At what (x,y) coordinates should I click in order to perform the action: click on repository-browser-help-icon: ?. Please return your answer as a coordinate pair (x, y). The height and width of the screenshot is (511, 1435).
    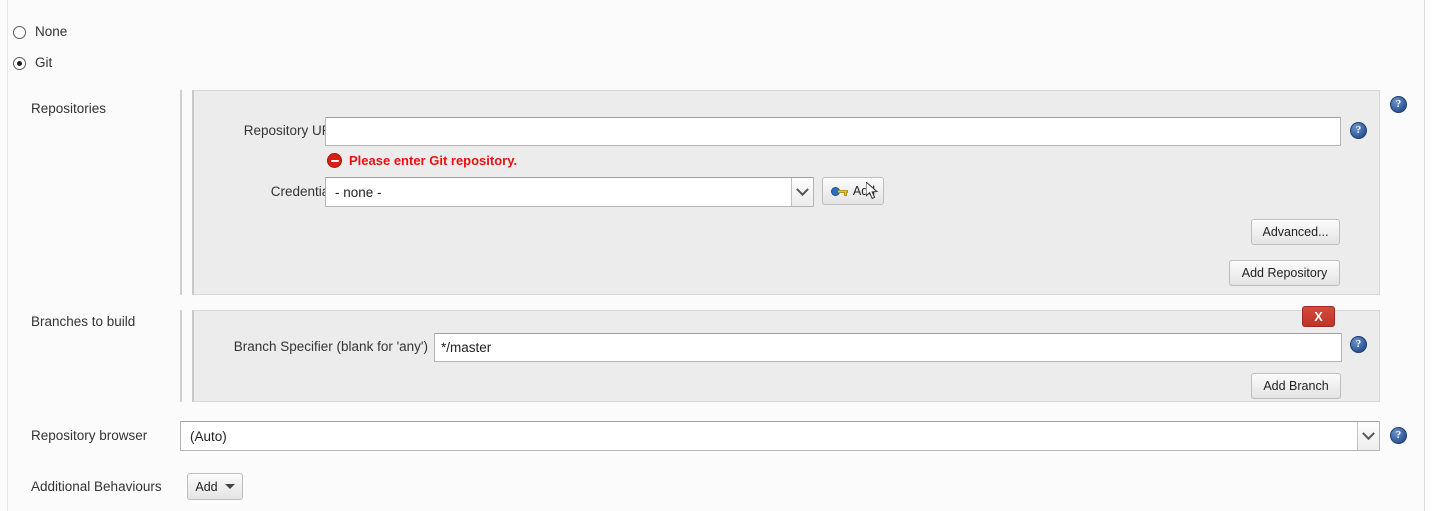
    Looking at the image, I should click on (1398, 435).